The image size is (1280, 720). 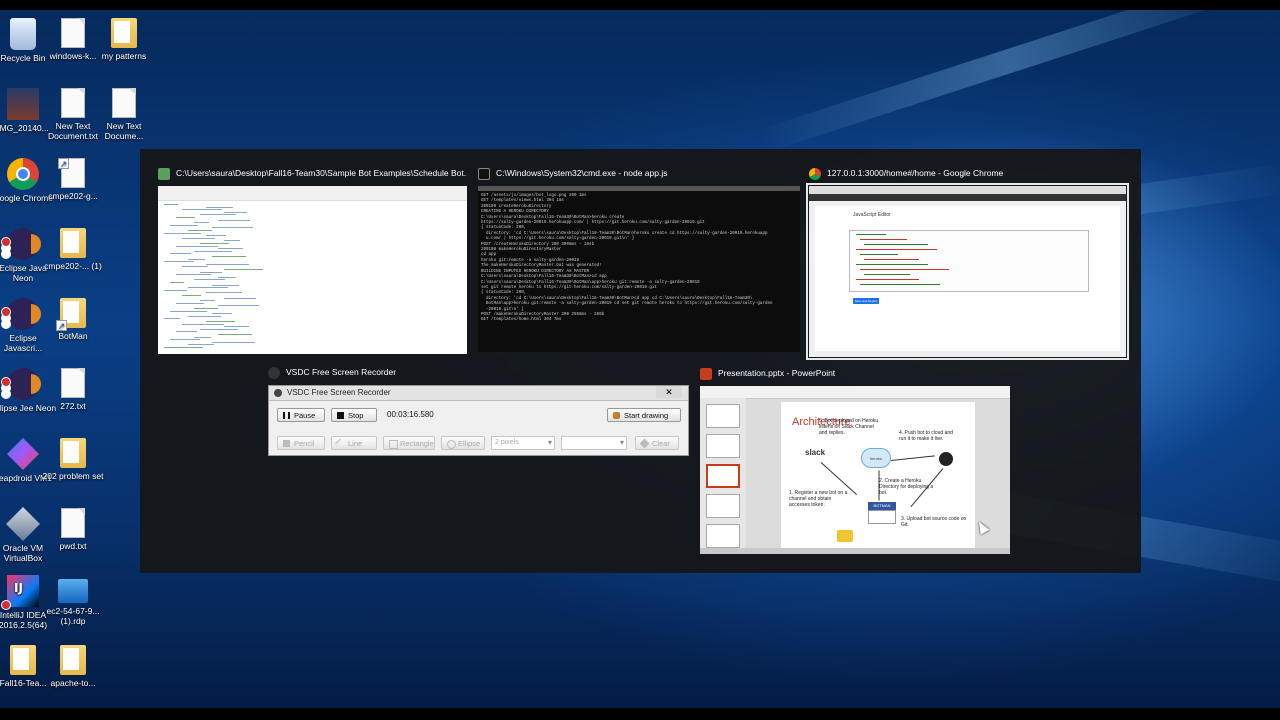 What do you see at coordinates (640, 5) in the screenshot?
I see `screen-top-border` at bounding box center [640, 5].